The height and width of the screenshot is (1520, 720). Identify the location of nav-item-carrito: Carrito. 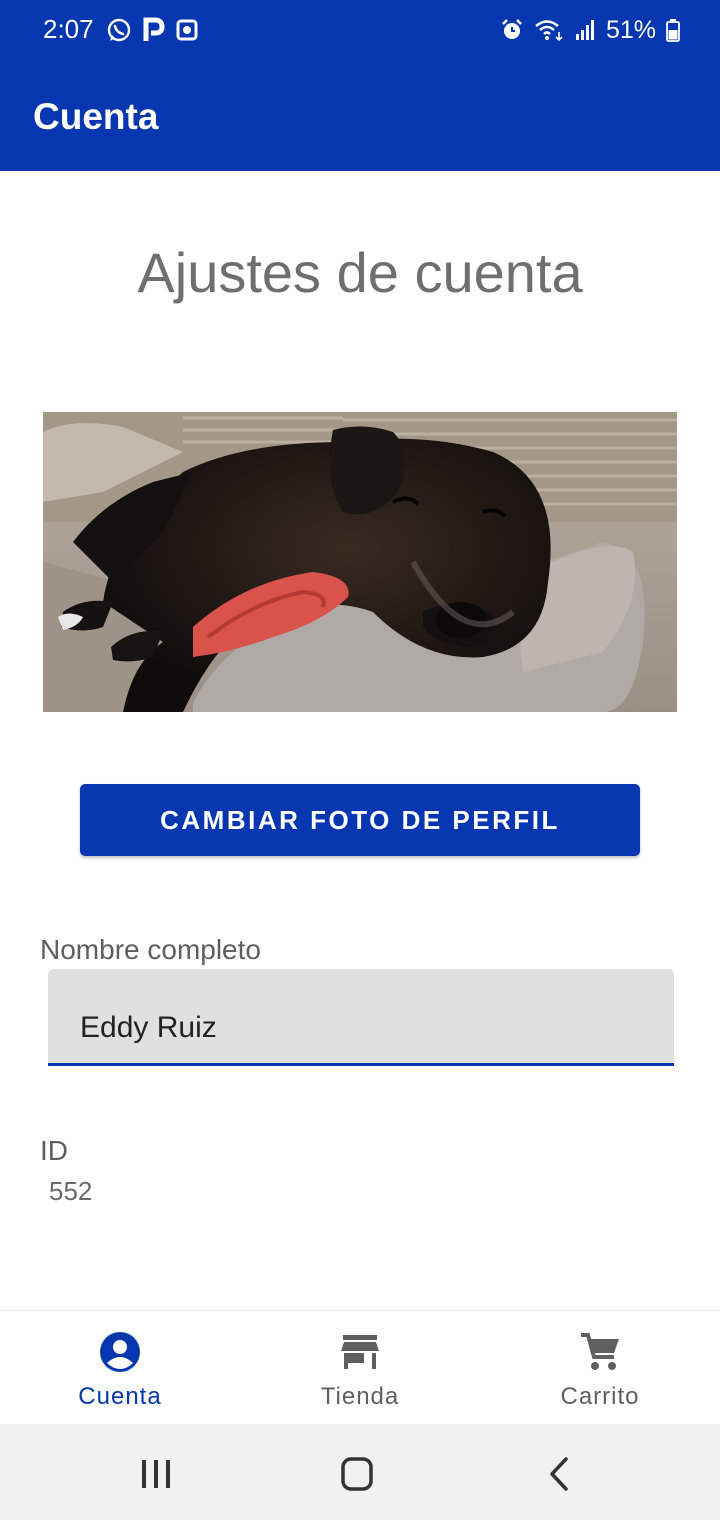
(600, 1368).